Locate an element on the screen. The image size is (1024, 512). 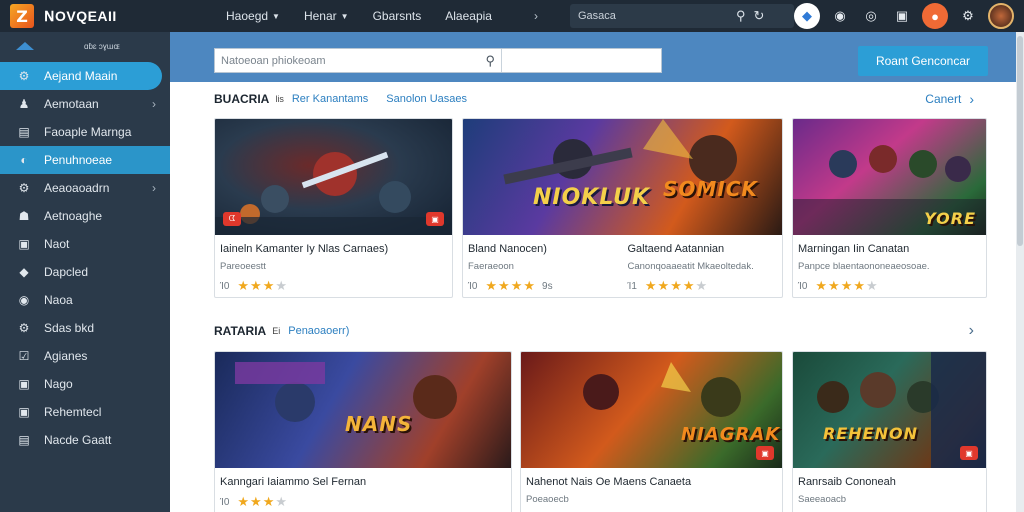
top-nav-item-1: Haoegd ▼ is located at coordinates (253, 16).